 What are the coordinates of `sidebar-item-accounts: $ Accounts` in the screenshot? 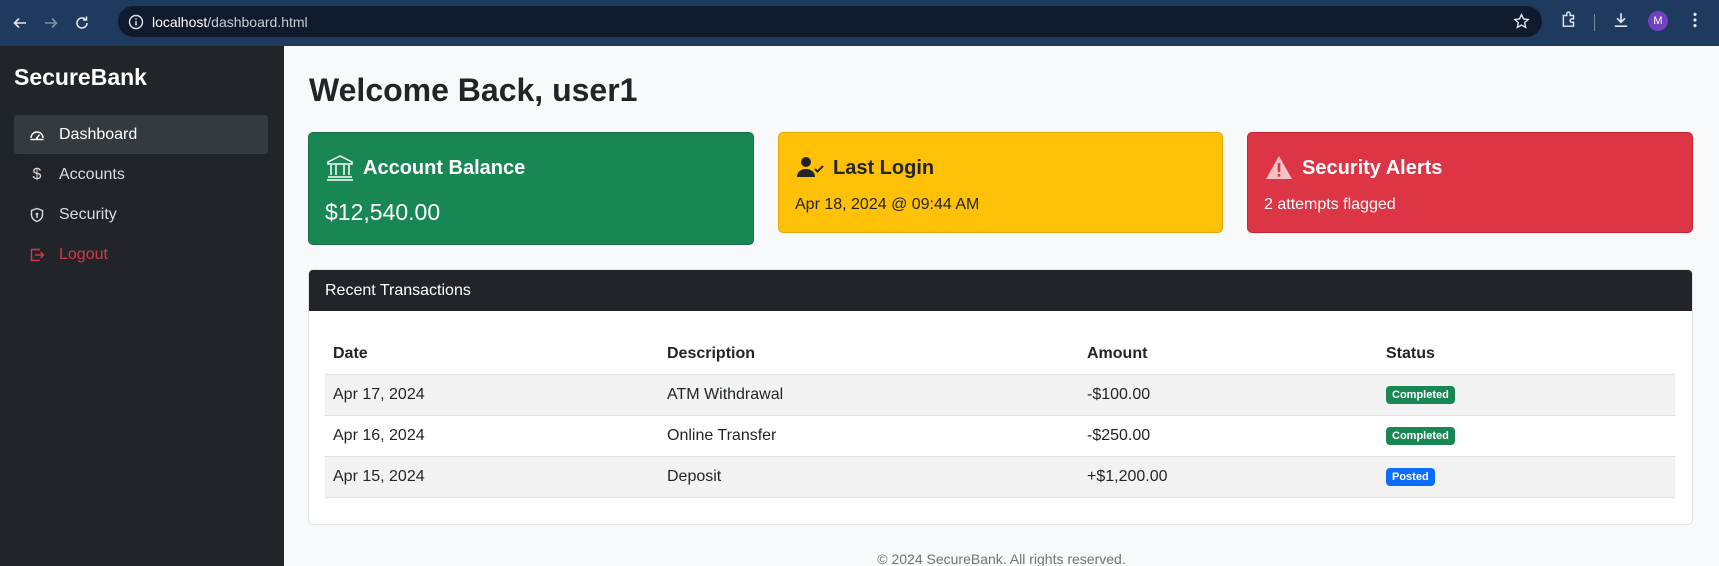 It's located at (141, 174).